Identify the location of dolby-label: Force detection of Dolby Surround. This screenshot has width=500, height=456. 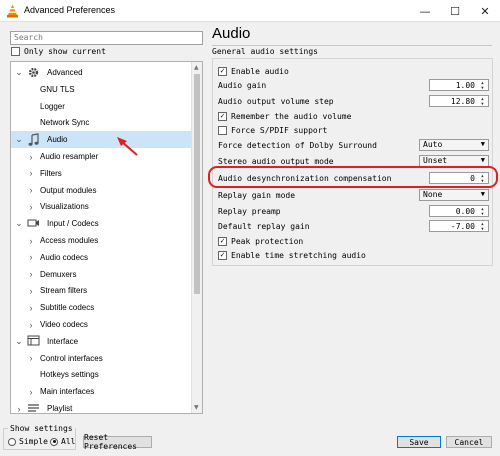
(297, 145).